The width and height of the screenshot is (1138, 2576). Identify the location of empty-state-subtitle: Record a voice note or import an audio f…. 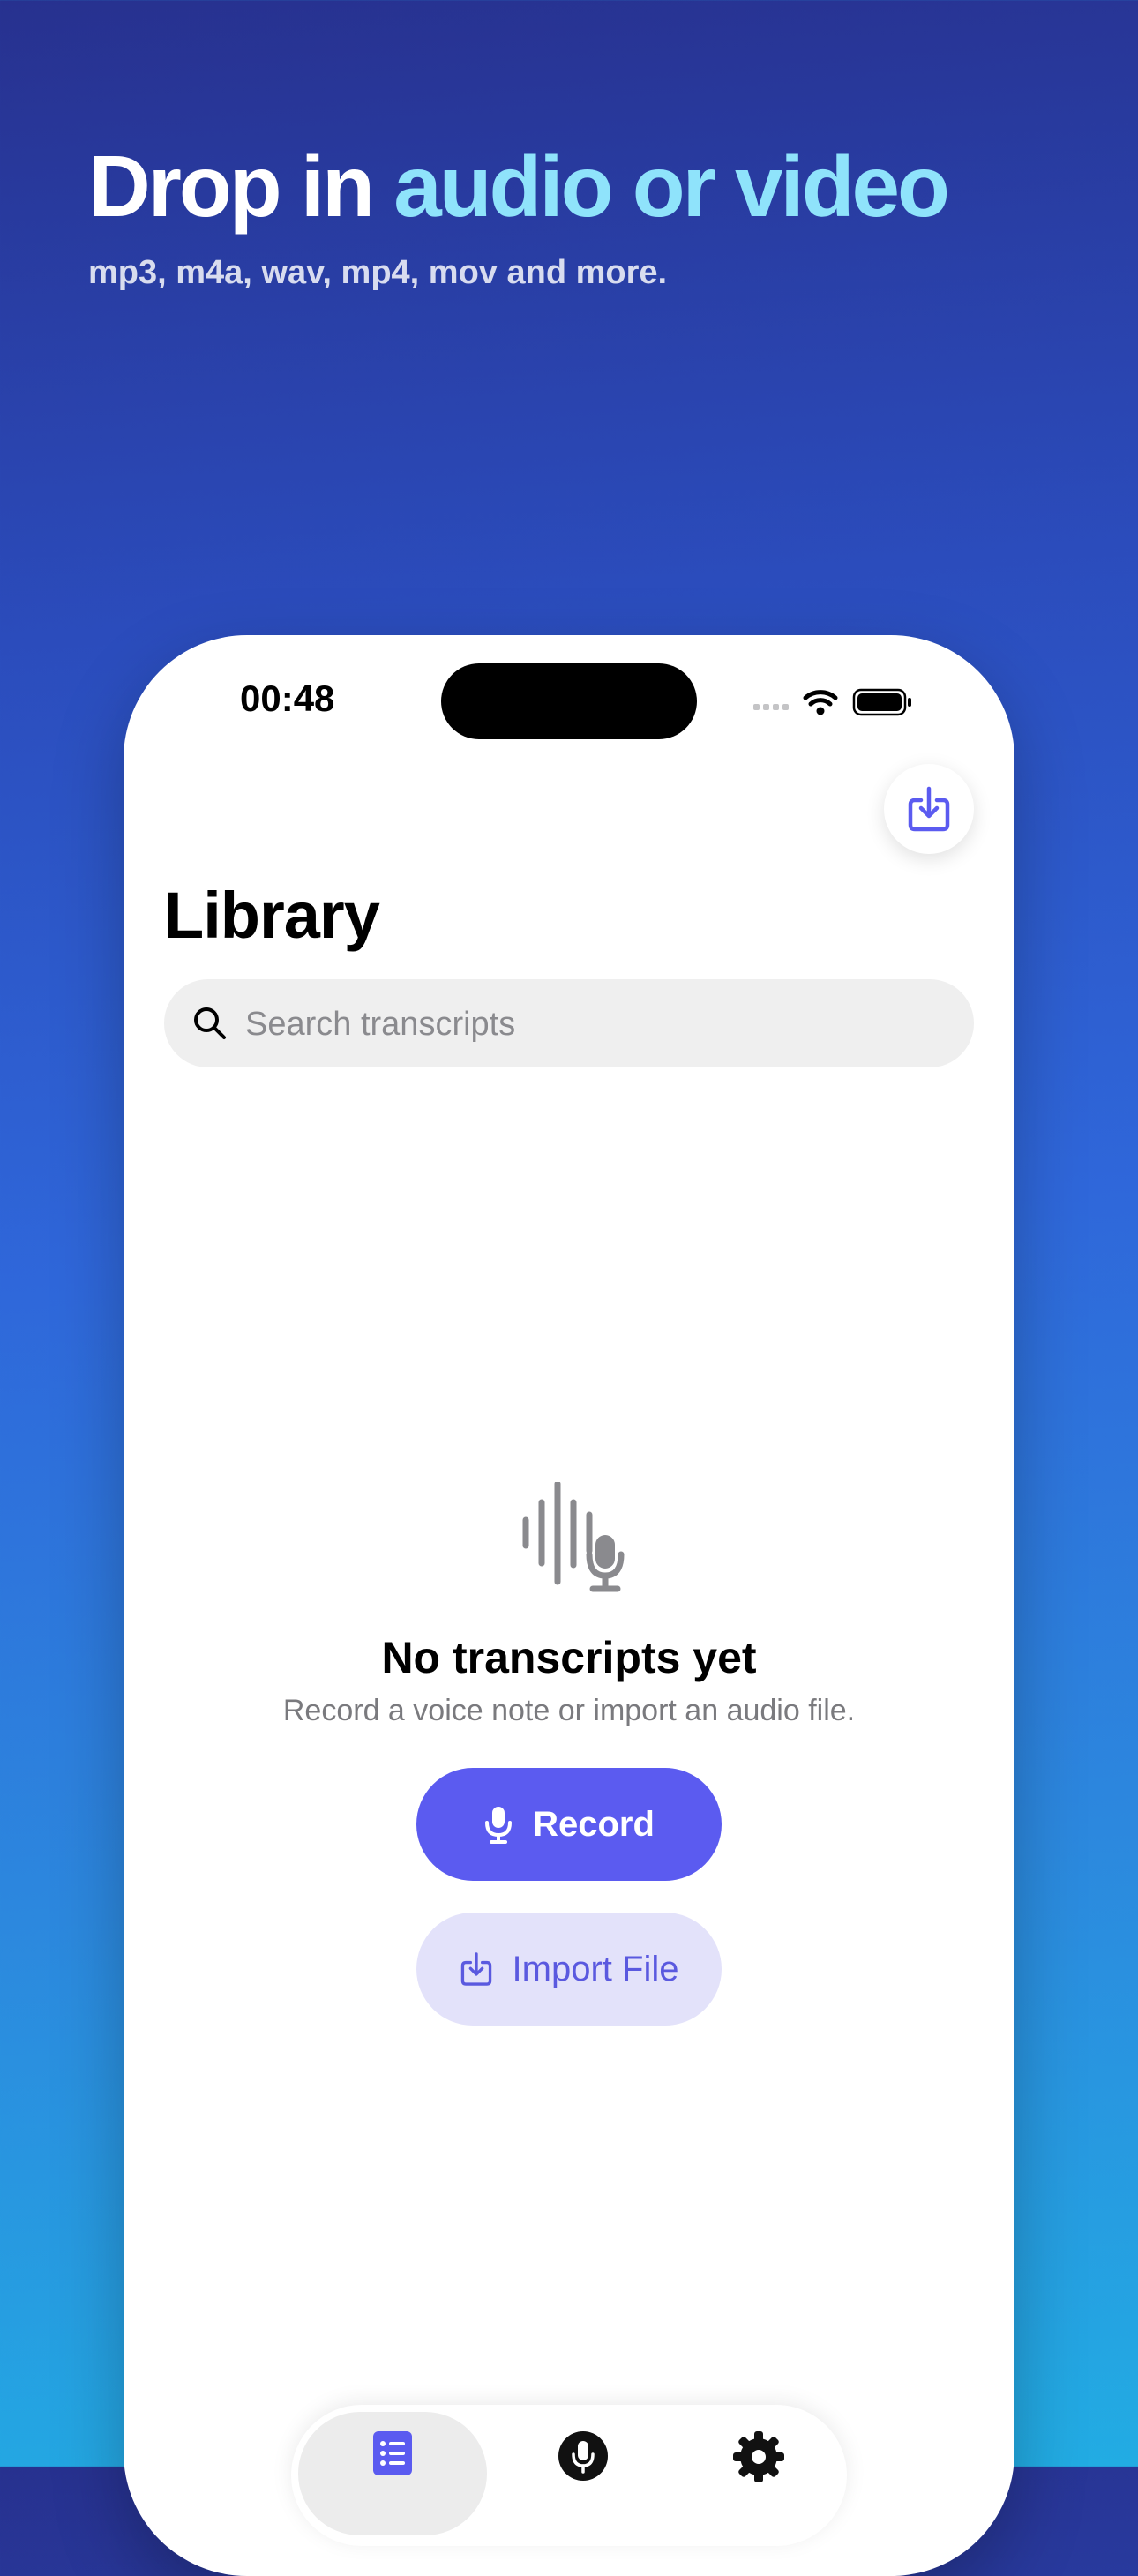
(569, 1711).